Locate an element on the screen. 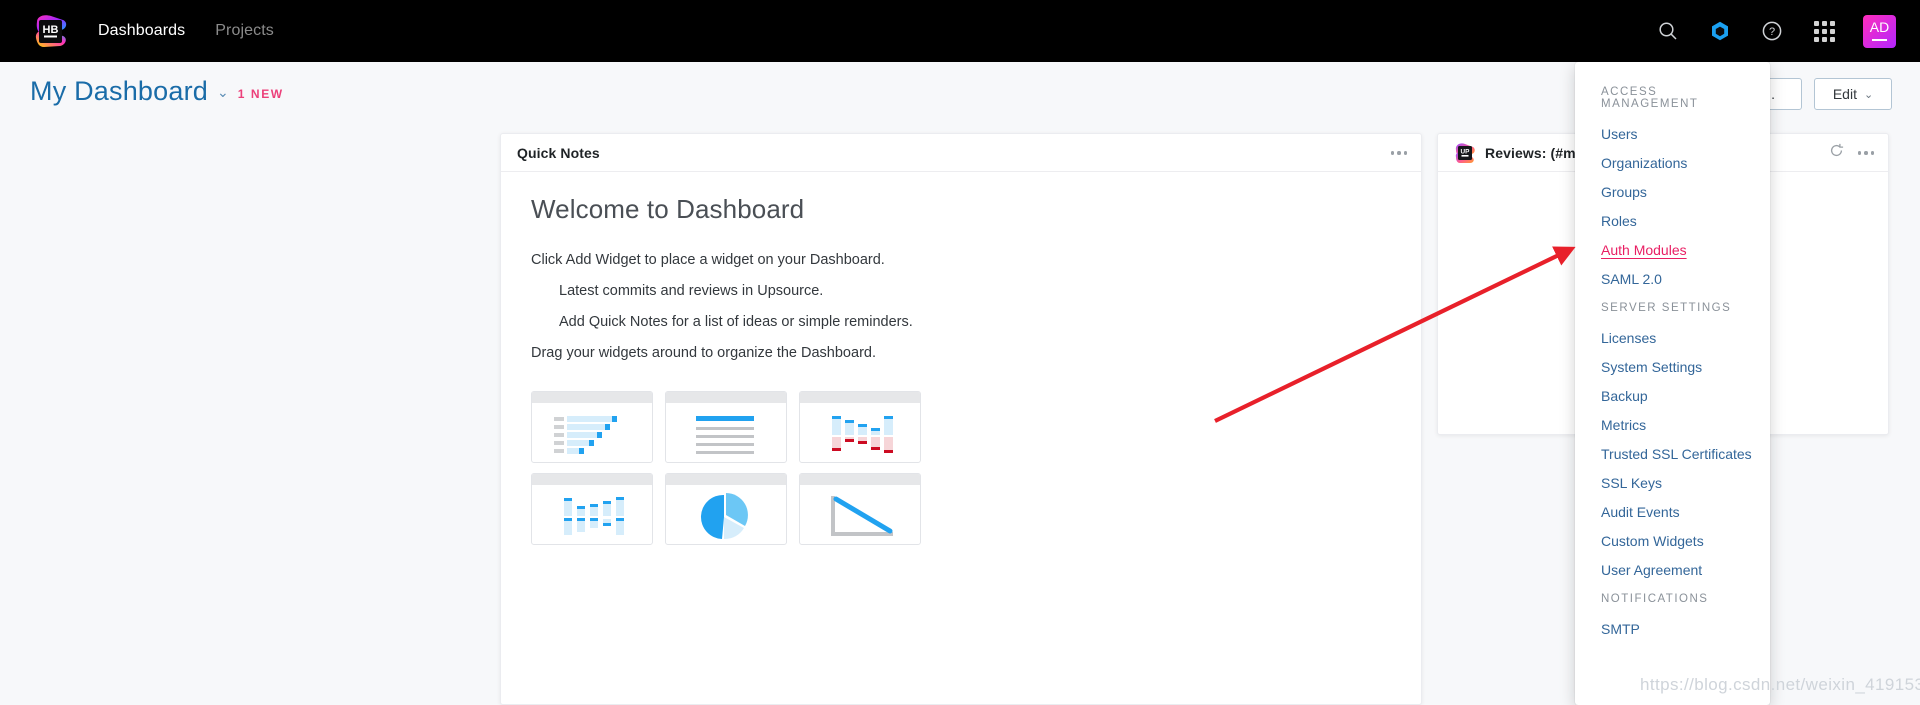 The width and height of the screenshot is (1920, 705). reviews-tools is located at coordinates (1851, 153).